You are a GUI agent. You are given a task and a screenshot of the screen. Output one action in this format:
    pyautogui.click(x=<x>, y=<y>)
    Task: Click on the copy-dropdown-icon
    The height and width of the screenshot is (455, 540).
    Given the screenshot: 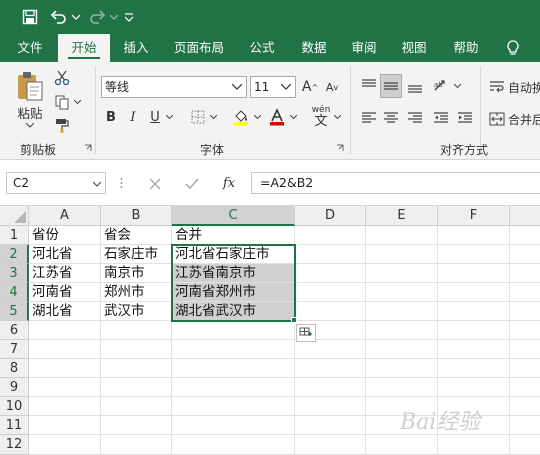 What is the action you would take?
    pyautogui.click(x=77, y=102)
    